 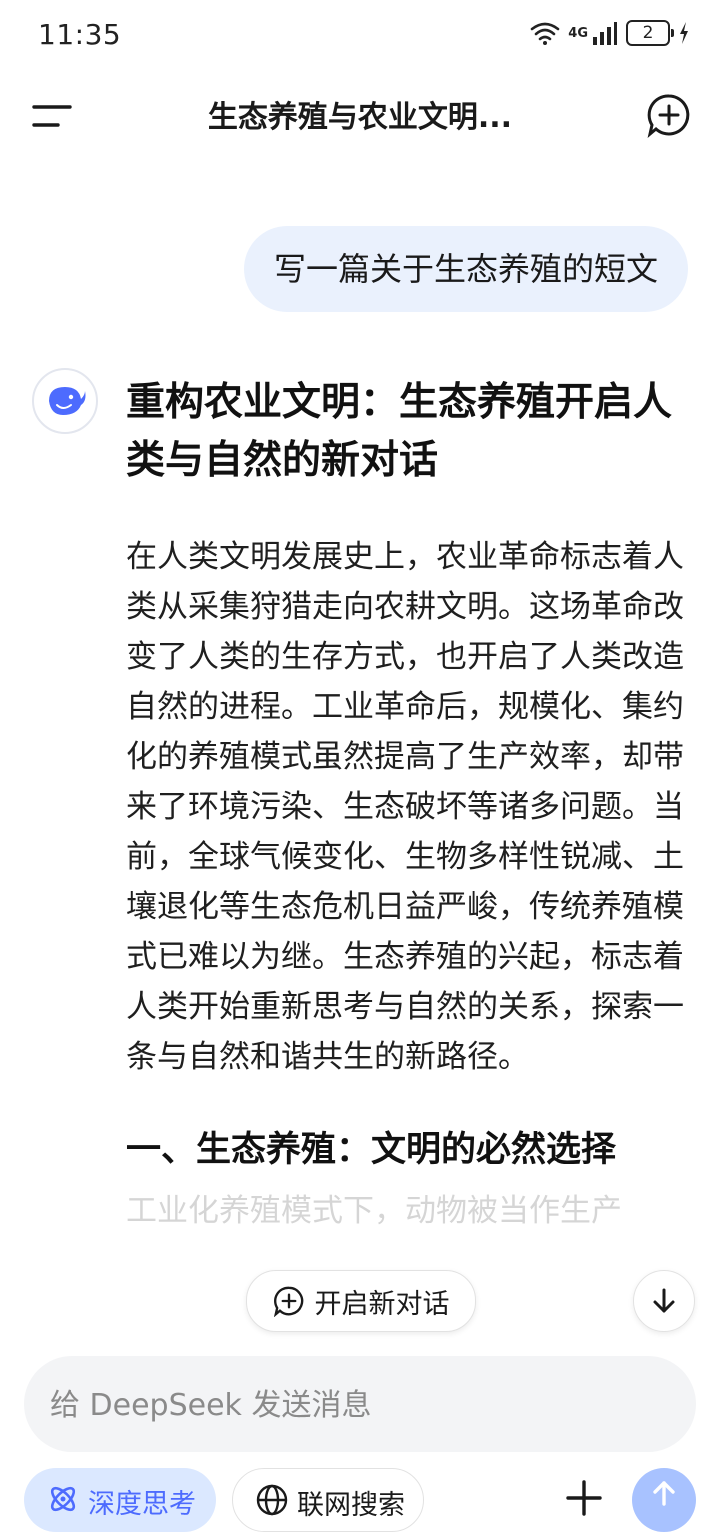 I want to click on answer-title: 重构农业文明：生态养殖开启人类与自然的新对话, so click(x=399, y=431).